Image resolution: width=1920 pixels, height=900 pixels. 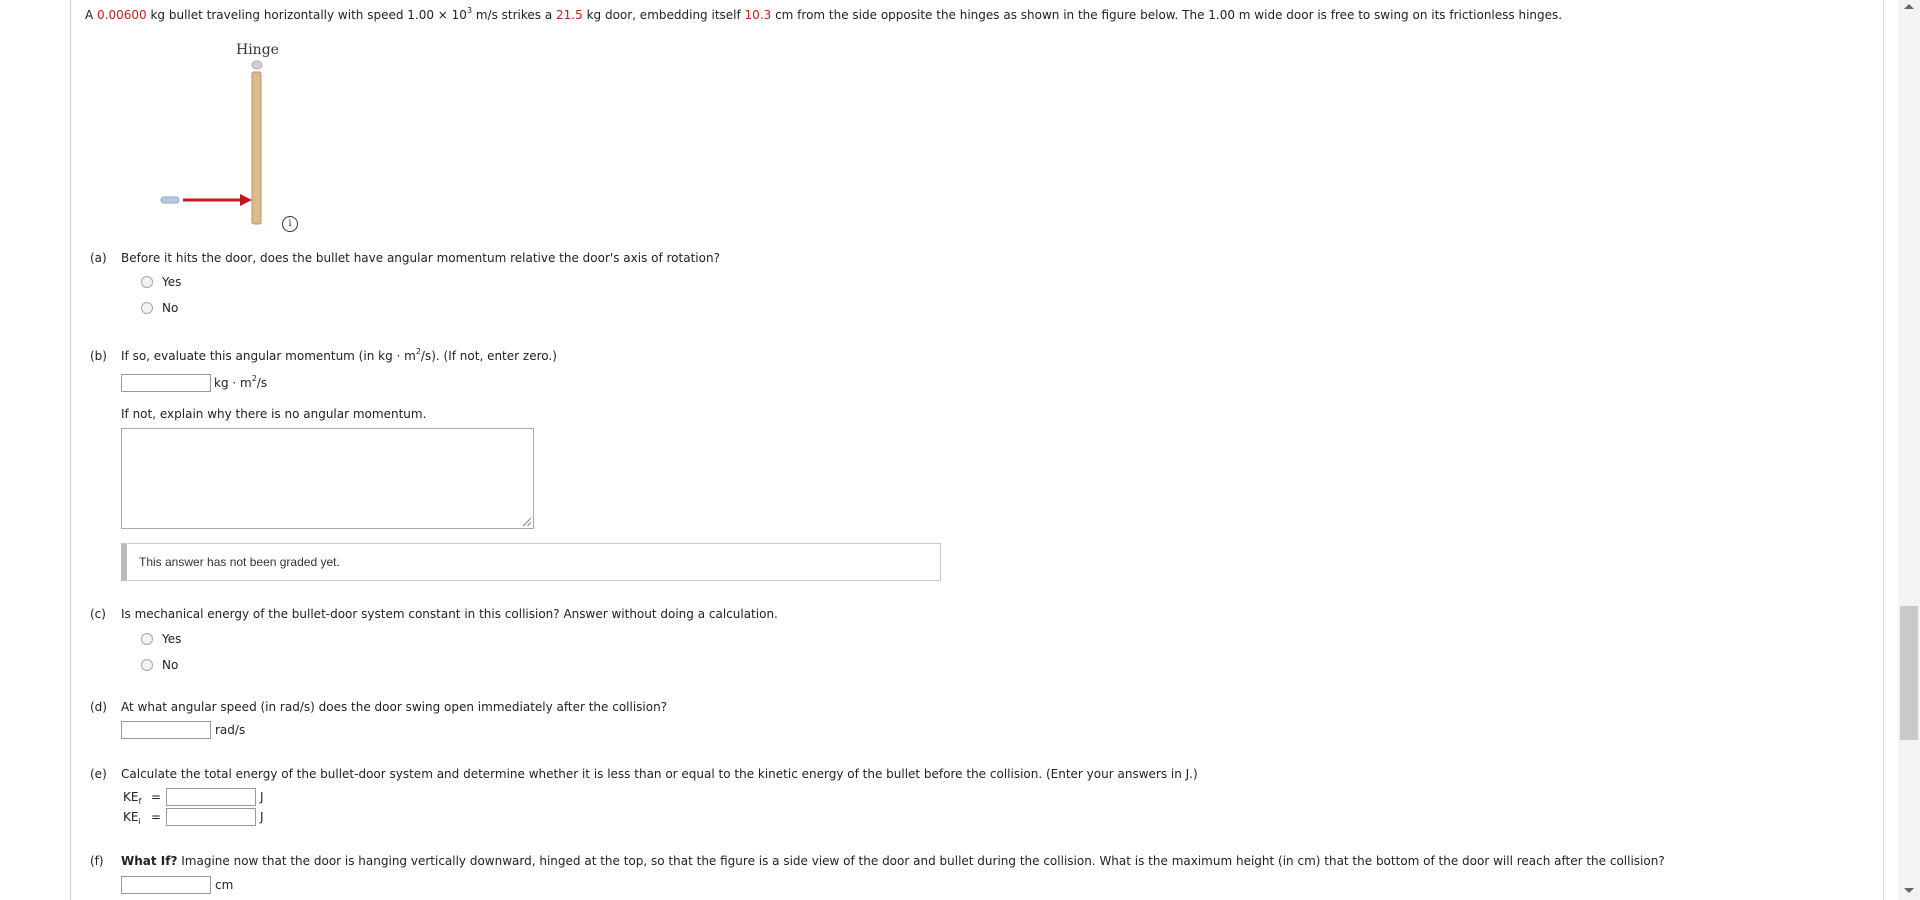 I want to click on problem-text: m/s strikes a, so click(x=514, y=15).